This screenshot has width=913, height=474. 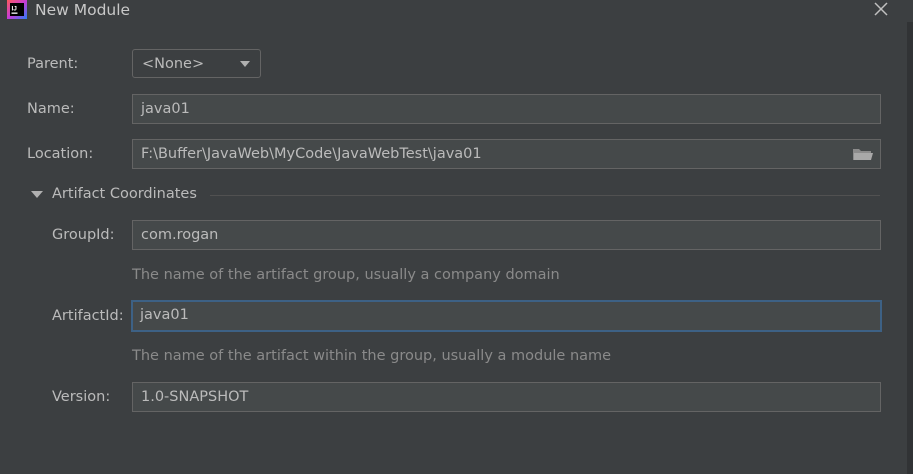 I want to click on location-label: Location:, so click(x=60, y=154).